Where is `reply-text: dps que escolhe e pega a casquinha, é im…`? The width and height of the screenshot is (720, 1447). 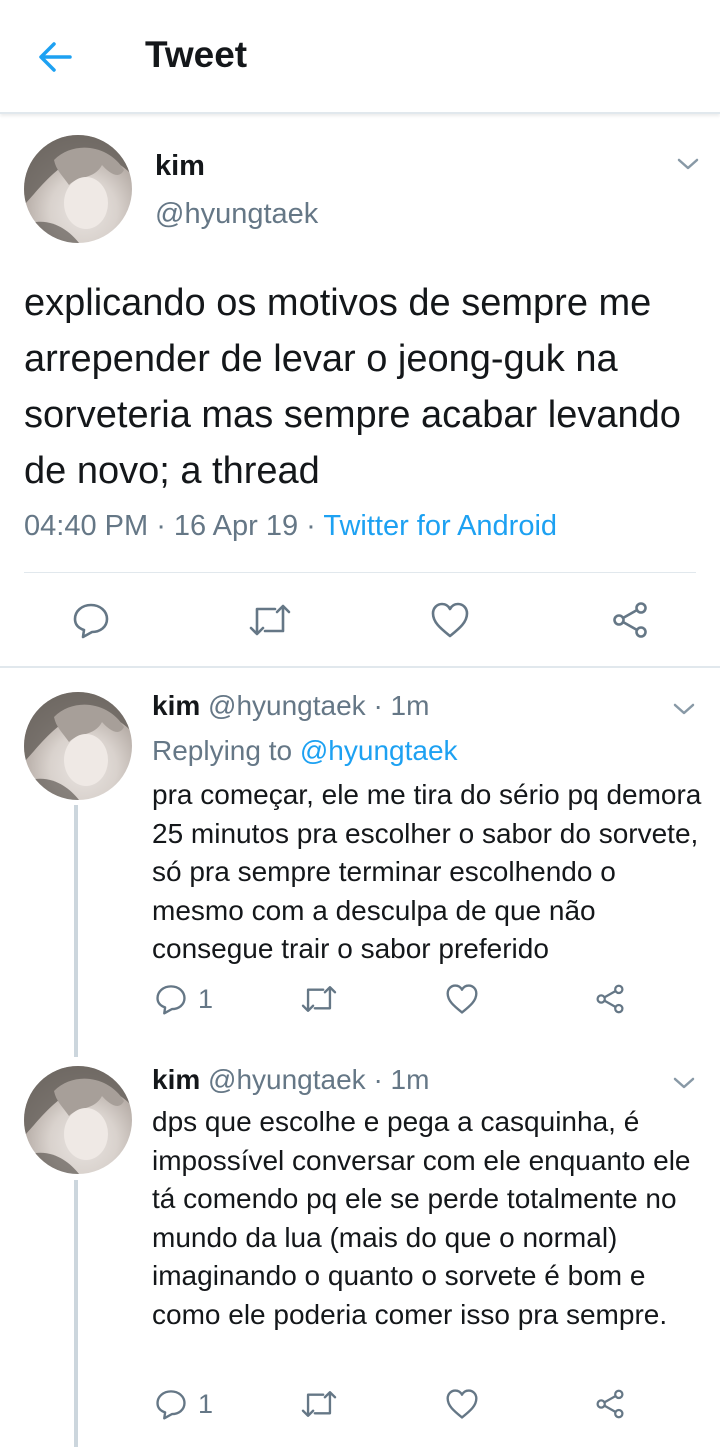 reply-text: dps que escolhe e pega a casquinha, é im… is located at coordinates (421, 1218).